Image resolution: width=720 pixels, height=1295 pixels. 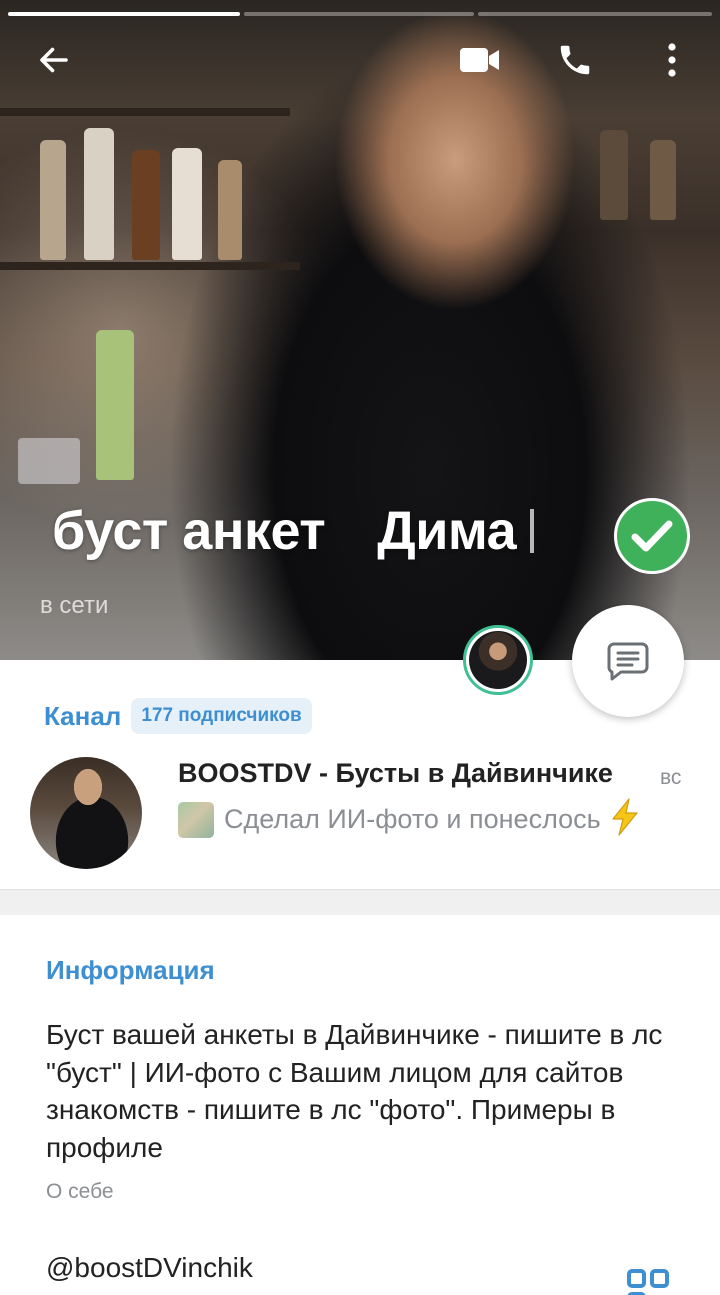 I want to click on more-vertical-icon, so click(x=672, y=60).